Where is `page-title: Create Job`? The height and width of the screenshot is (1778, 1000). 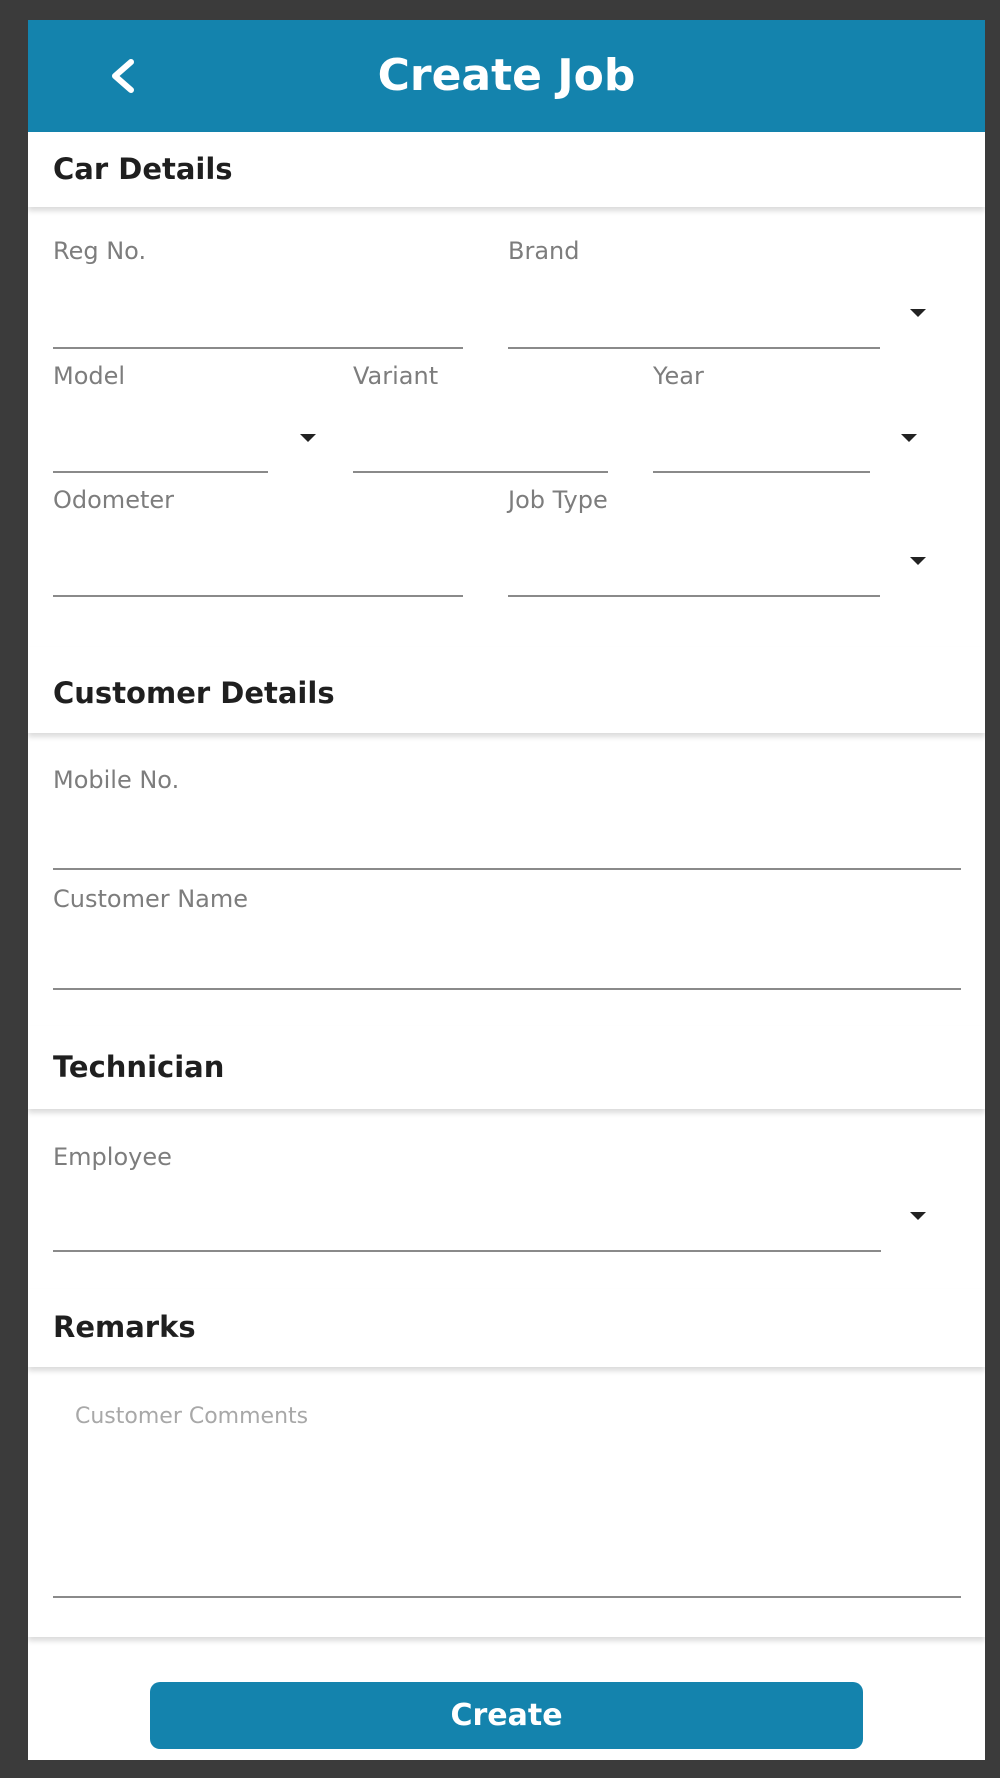 page-title: Create Job is located at coordinates (506, 75).